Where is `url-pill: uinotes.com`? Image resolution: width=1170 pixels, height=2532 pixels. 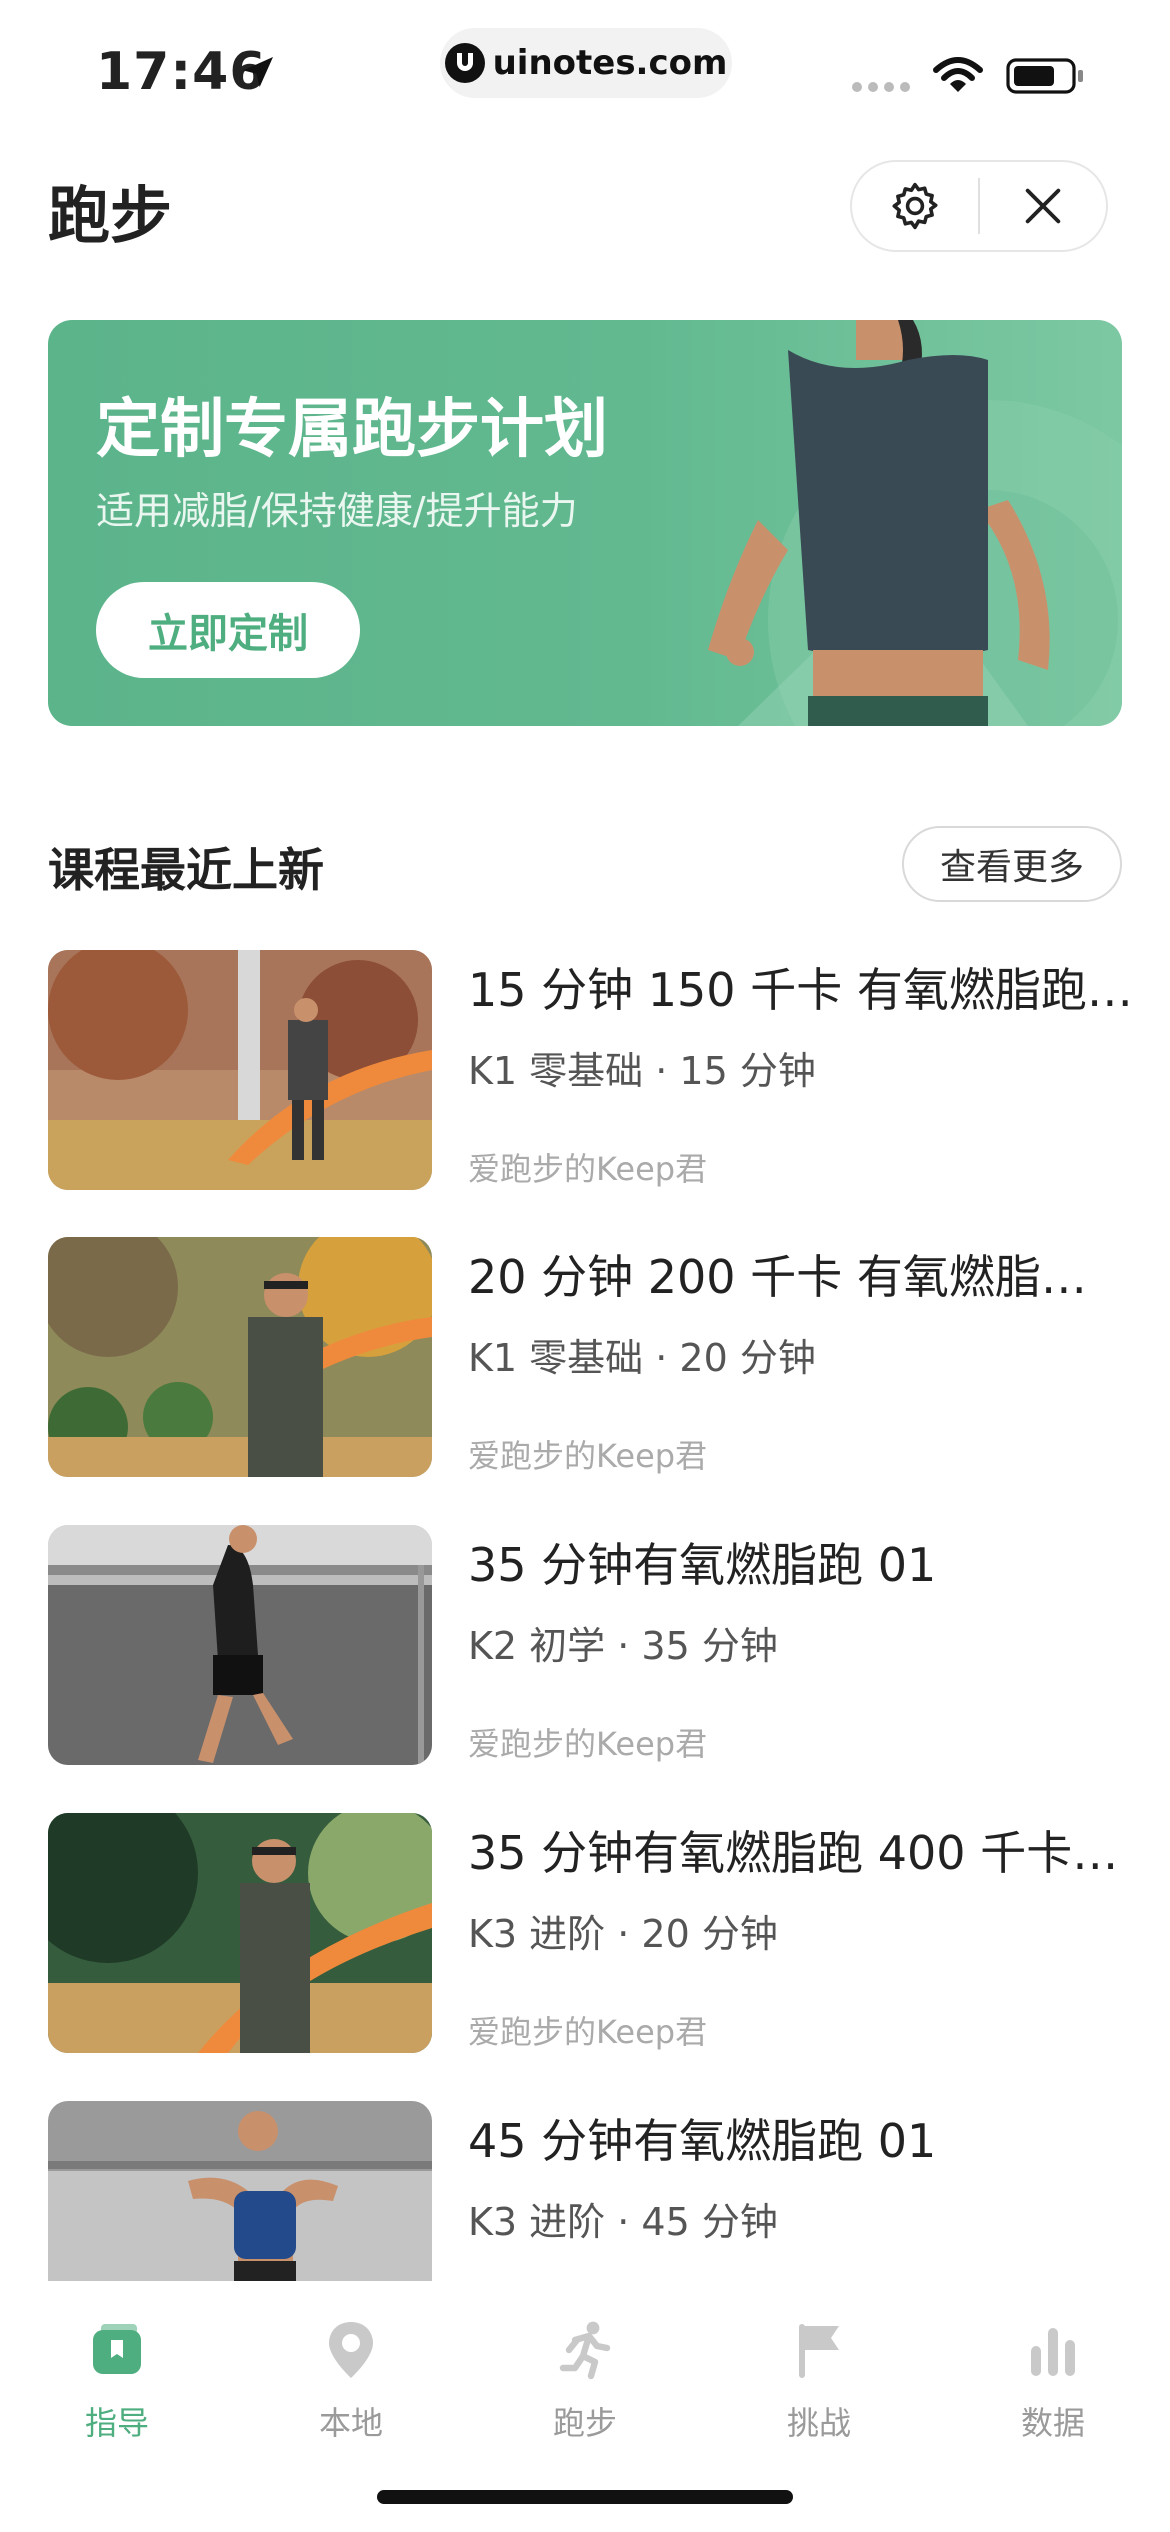 url-pill: uinotes.com is located at coordinates (586, 63).